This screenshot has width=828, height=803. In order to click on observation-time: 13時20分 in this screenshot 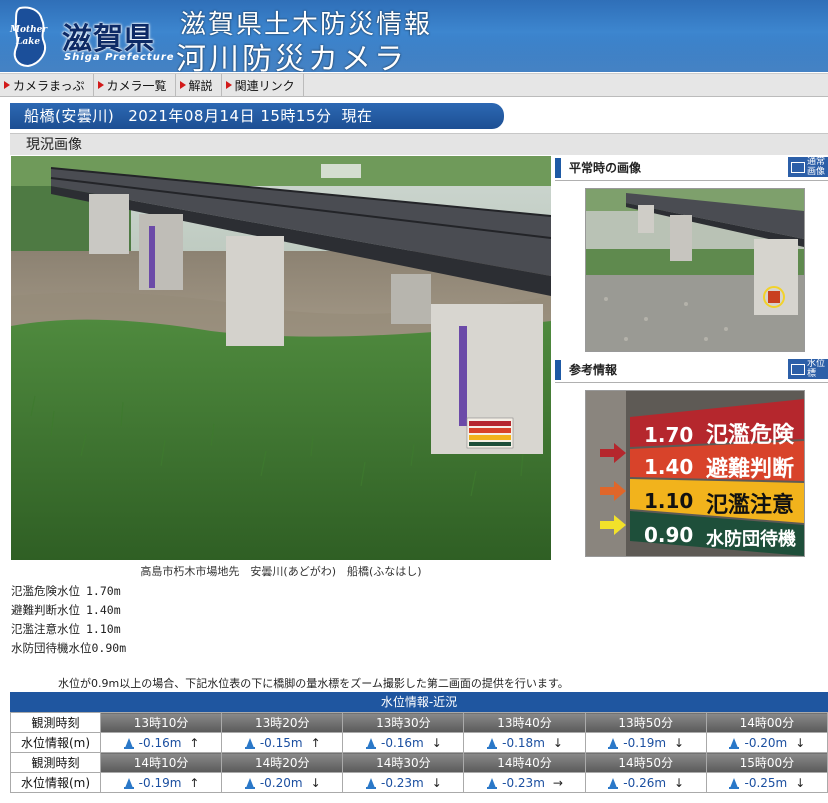, I will do `click(282, 722)`.